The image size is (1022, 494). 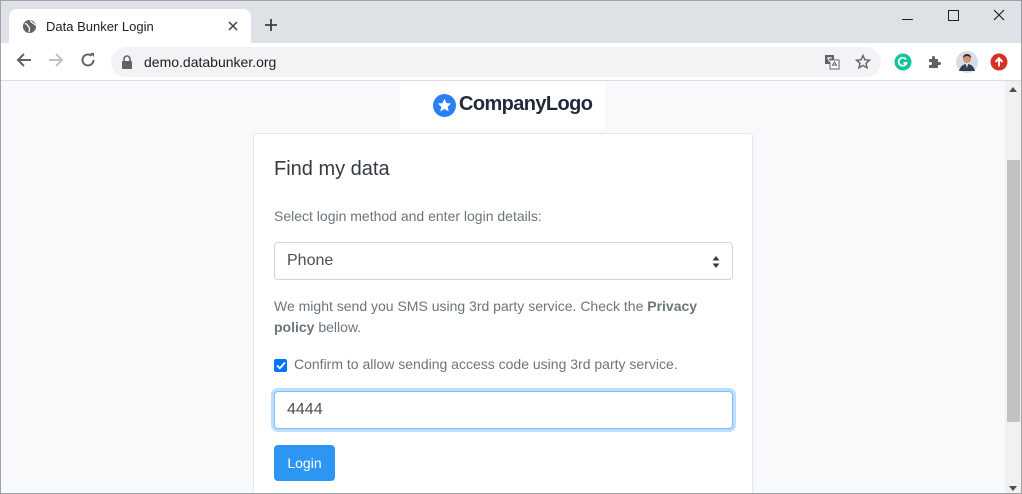 I want to click on close-window-button, so click(x=998, y=17).